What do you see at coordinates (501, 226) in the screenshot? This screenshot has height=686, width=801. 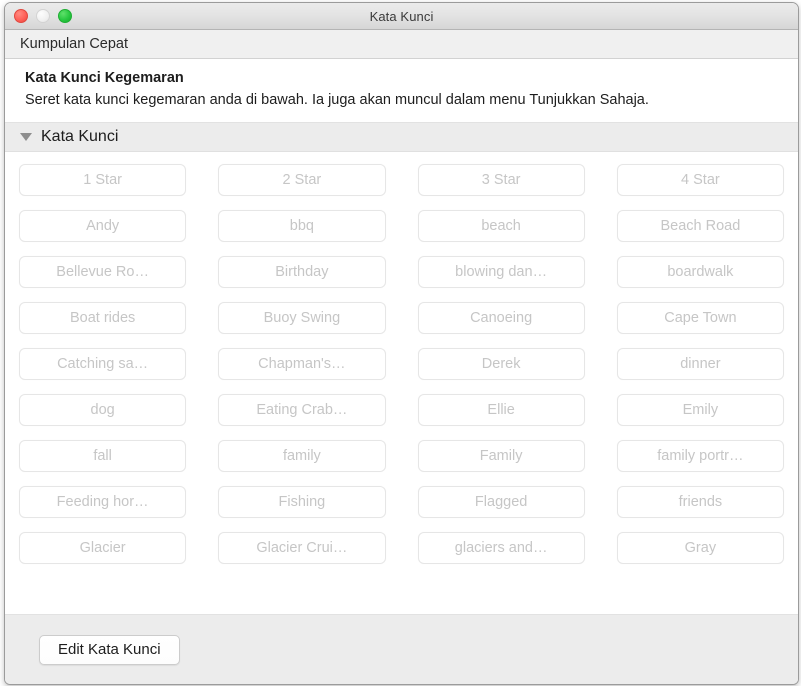 I see `keyword-chip: beach` at bounding box center [501, 226].